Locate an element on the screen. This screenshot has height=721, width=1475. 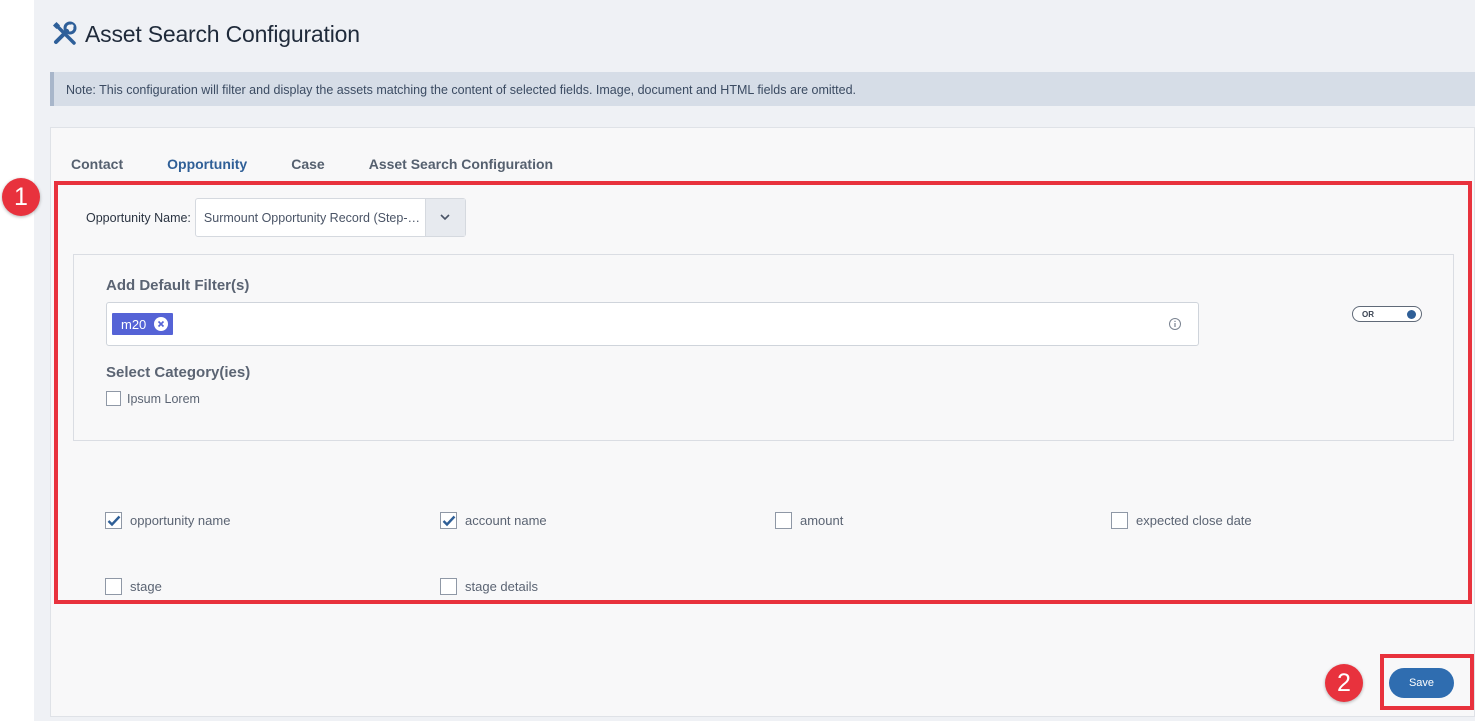
left-margin is located at coordinates (17, 360).